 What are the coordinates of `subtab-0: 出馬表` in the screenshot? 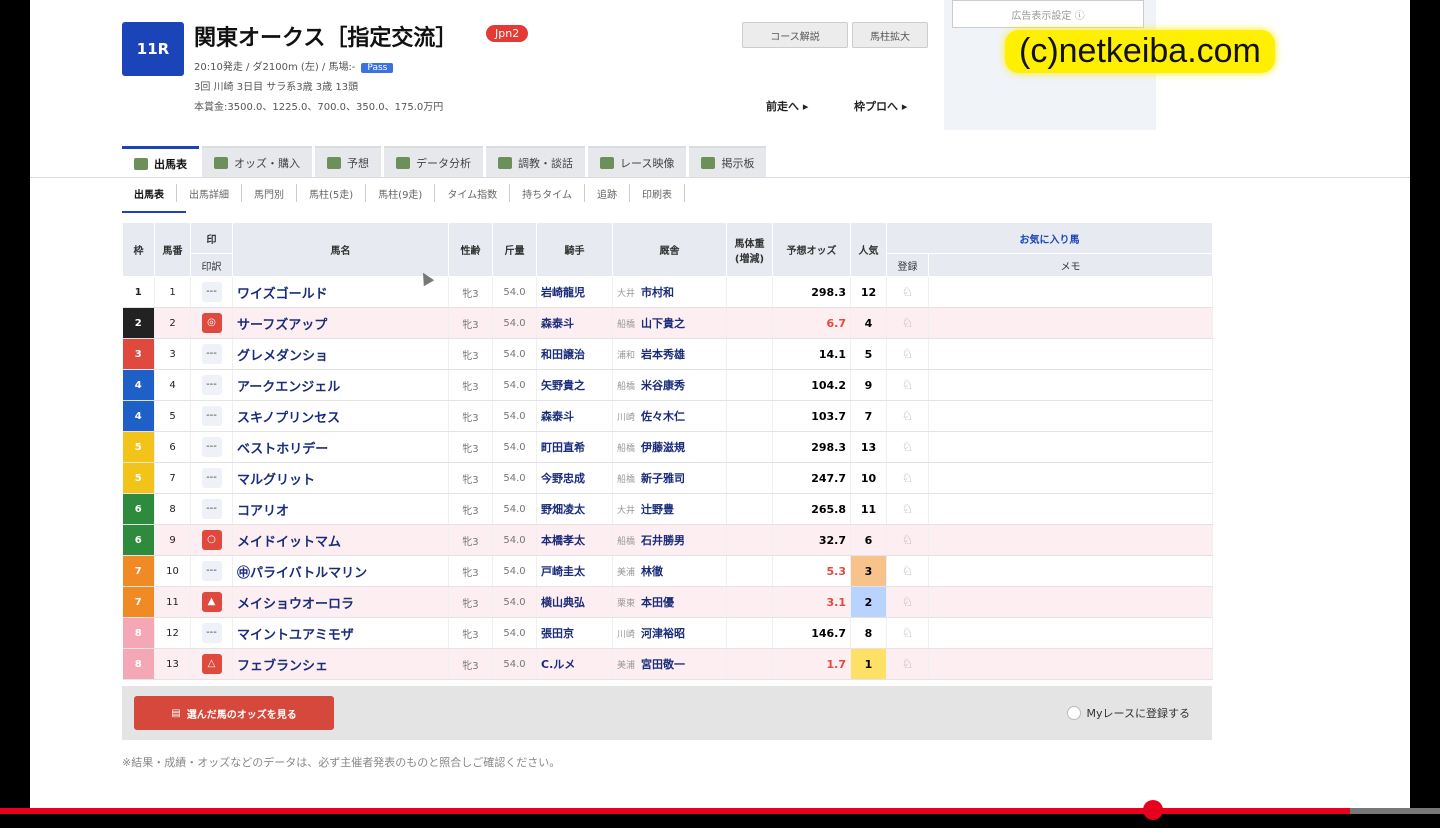 It's located at (149, 193).